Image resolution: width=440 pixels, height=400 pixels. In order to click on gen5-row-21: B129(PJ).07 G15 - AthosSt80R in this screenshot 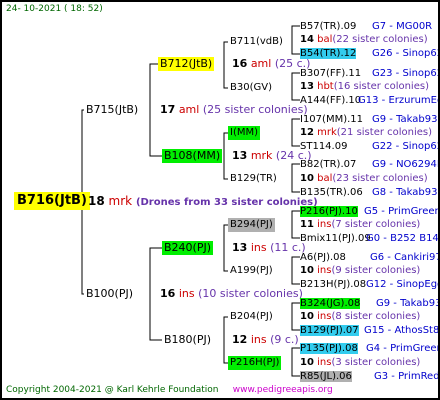, I will do `click(369, 330)`.